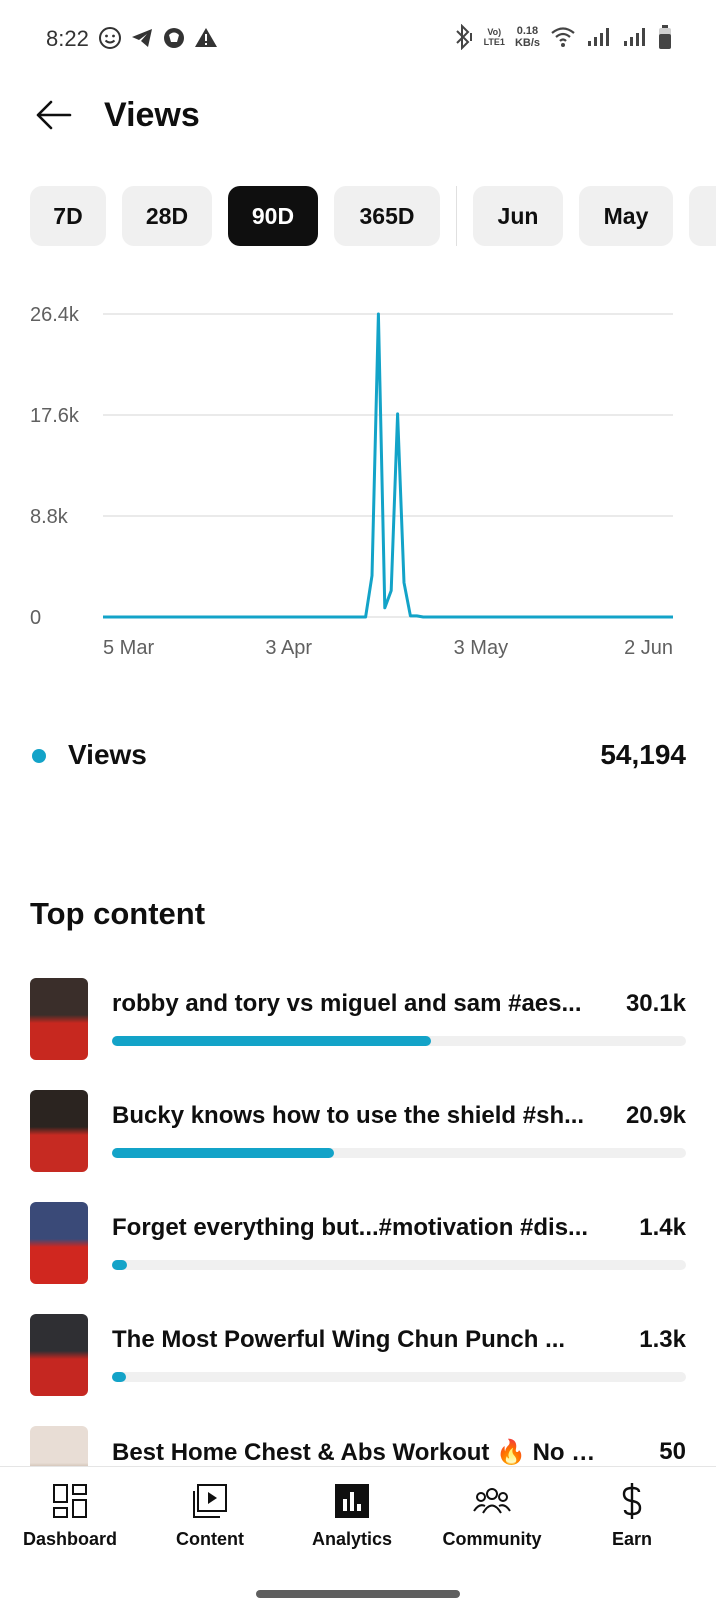 The image size is (716, 1600). I want to click on nav-content: Content, so click(210, 1521).